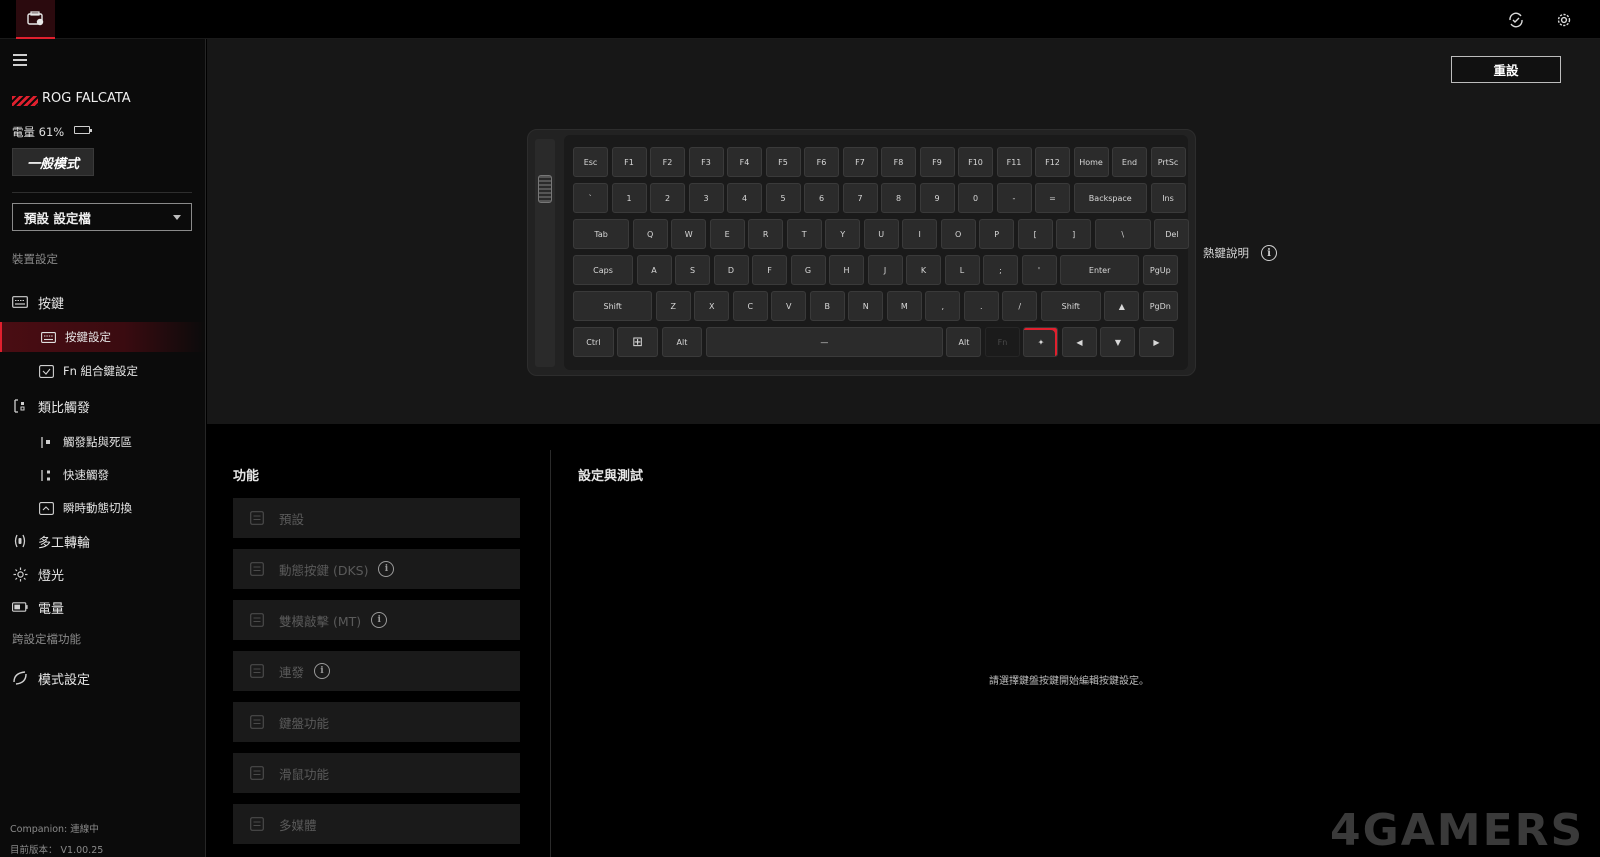 Image resolution: width=1600 pixels, height=857 pixels. What do you see at coordinates (673, 306) in the screenshot?
I see `key-4-1: Z` at bounding box center [673, 306].